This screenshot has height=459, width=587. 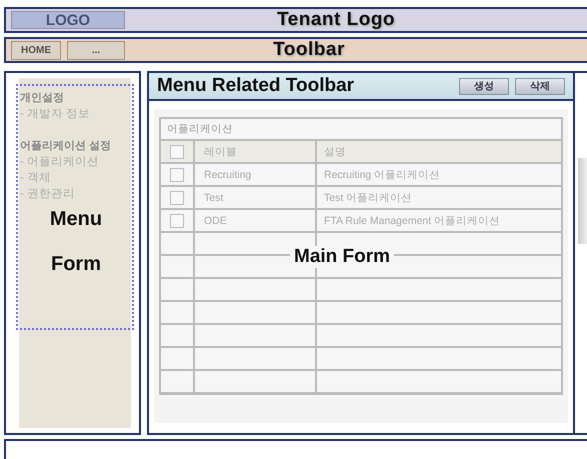 What do you see at coordinates (335, 152) in the screenshot?
I see `column-header: 설명` at bounding box center [335, 152].